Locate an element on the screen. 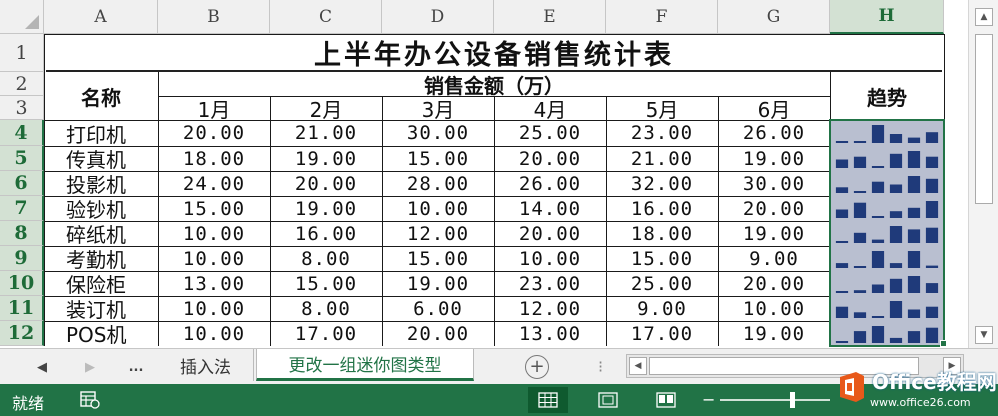 The width and height of the screenshot is (998, 416). zoom-out-button: − is located at coordinates (708, 399).